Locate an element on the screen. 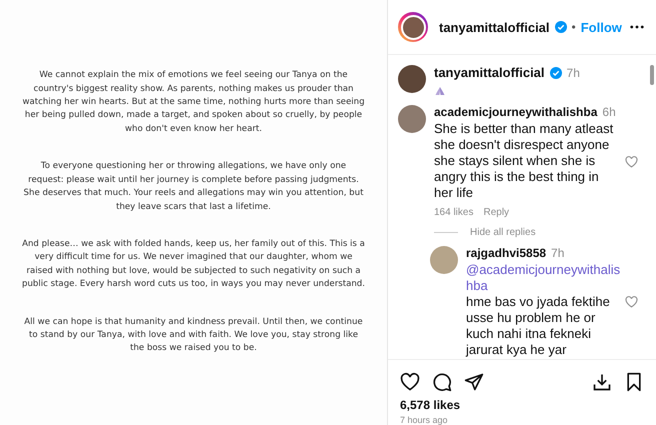 The image size is (656, 425). post-paragraph: To everyone questioning her or throwing allegations, we have only one request: please wait until her journey is complete before passing judgments. She deserves that much. Your reels and allegations may win you attention, but they leave scars that last a lifetime. is located at coordinates (193, 187).